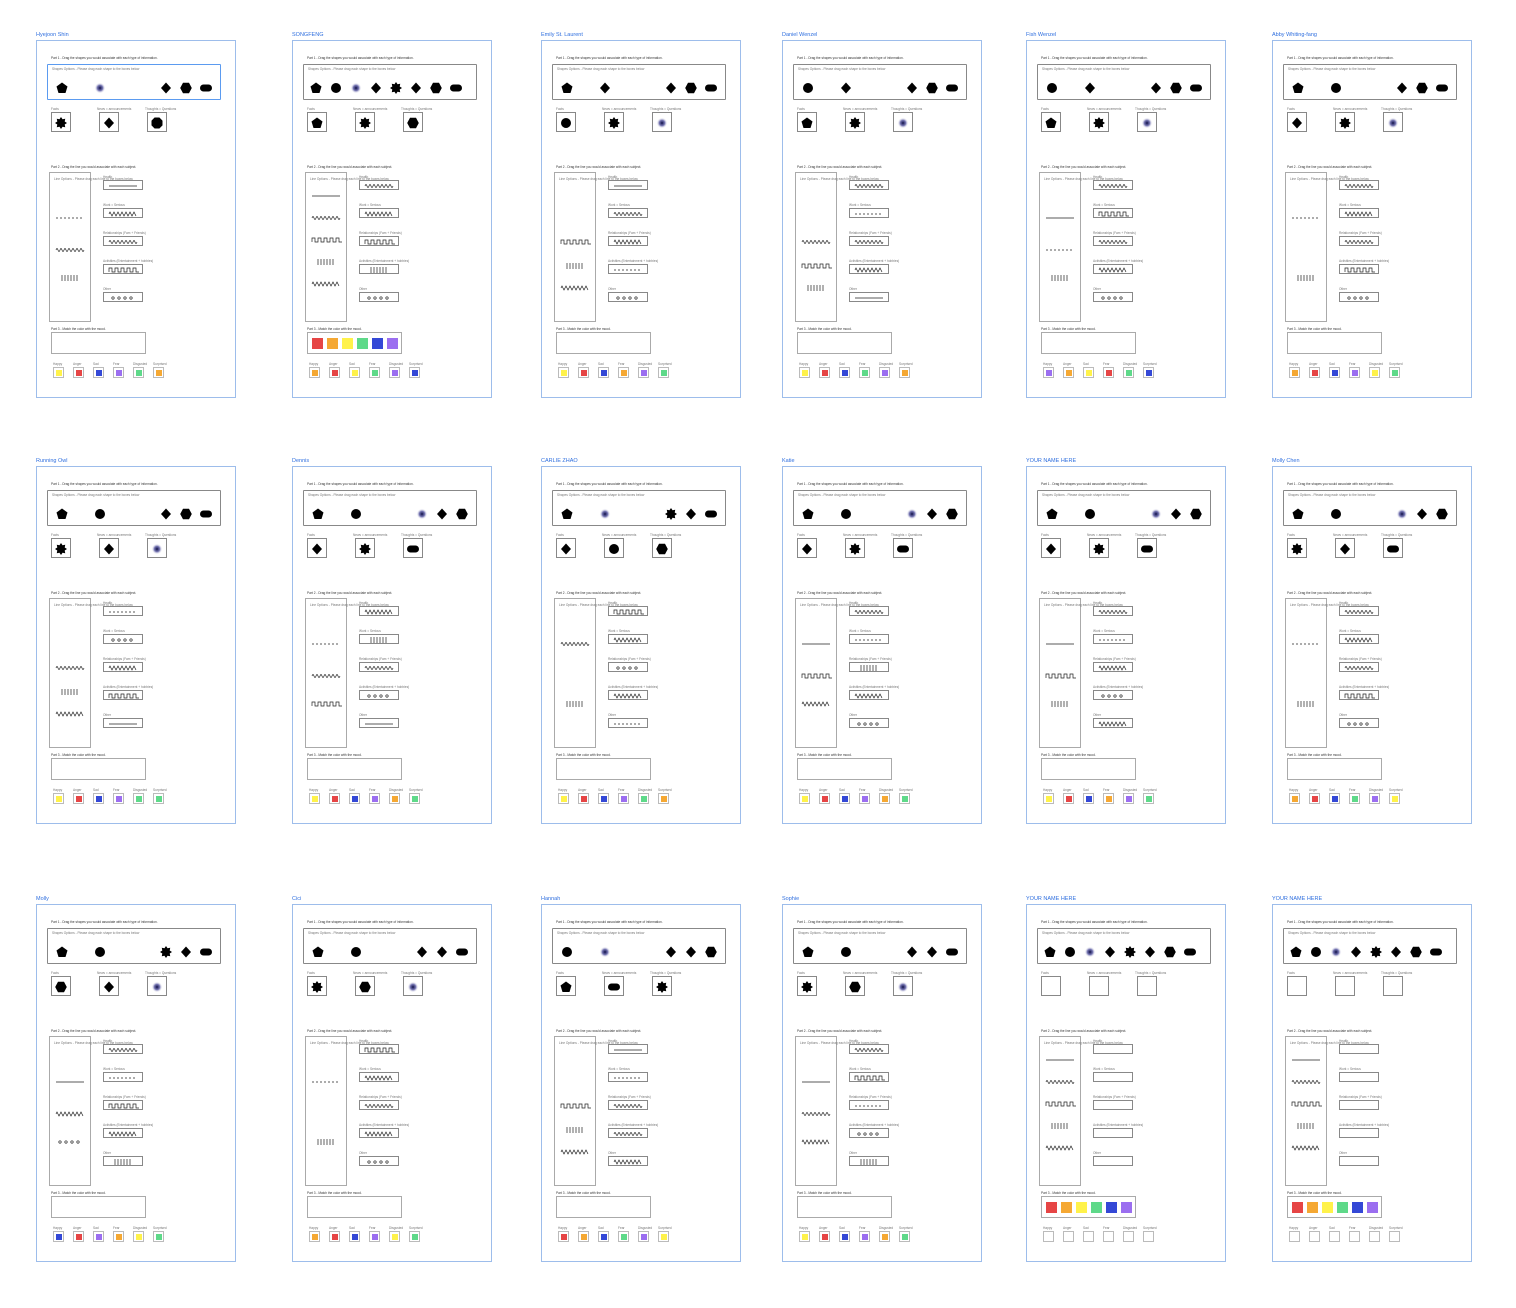 This screenshot has height=1308, width=1516. What do you see at coordinates (1051, 461) in the screenshot?
I see `frame-name-label: YOUR NAME HERE` at bounding box center [1051, 461].